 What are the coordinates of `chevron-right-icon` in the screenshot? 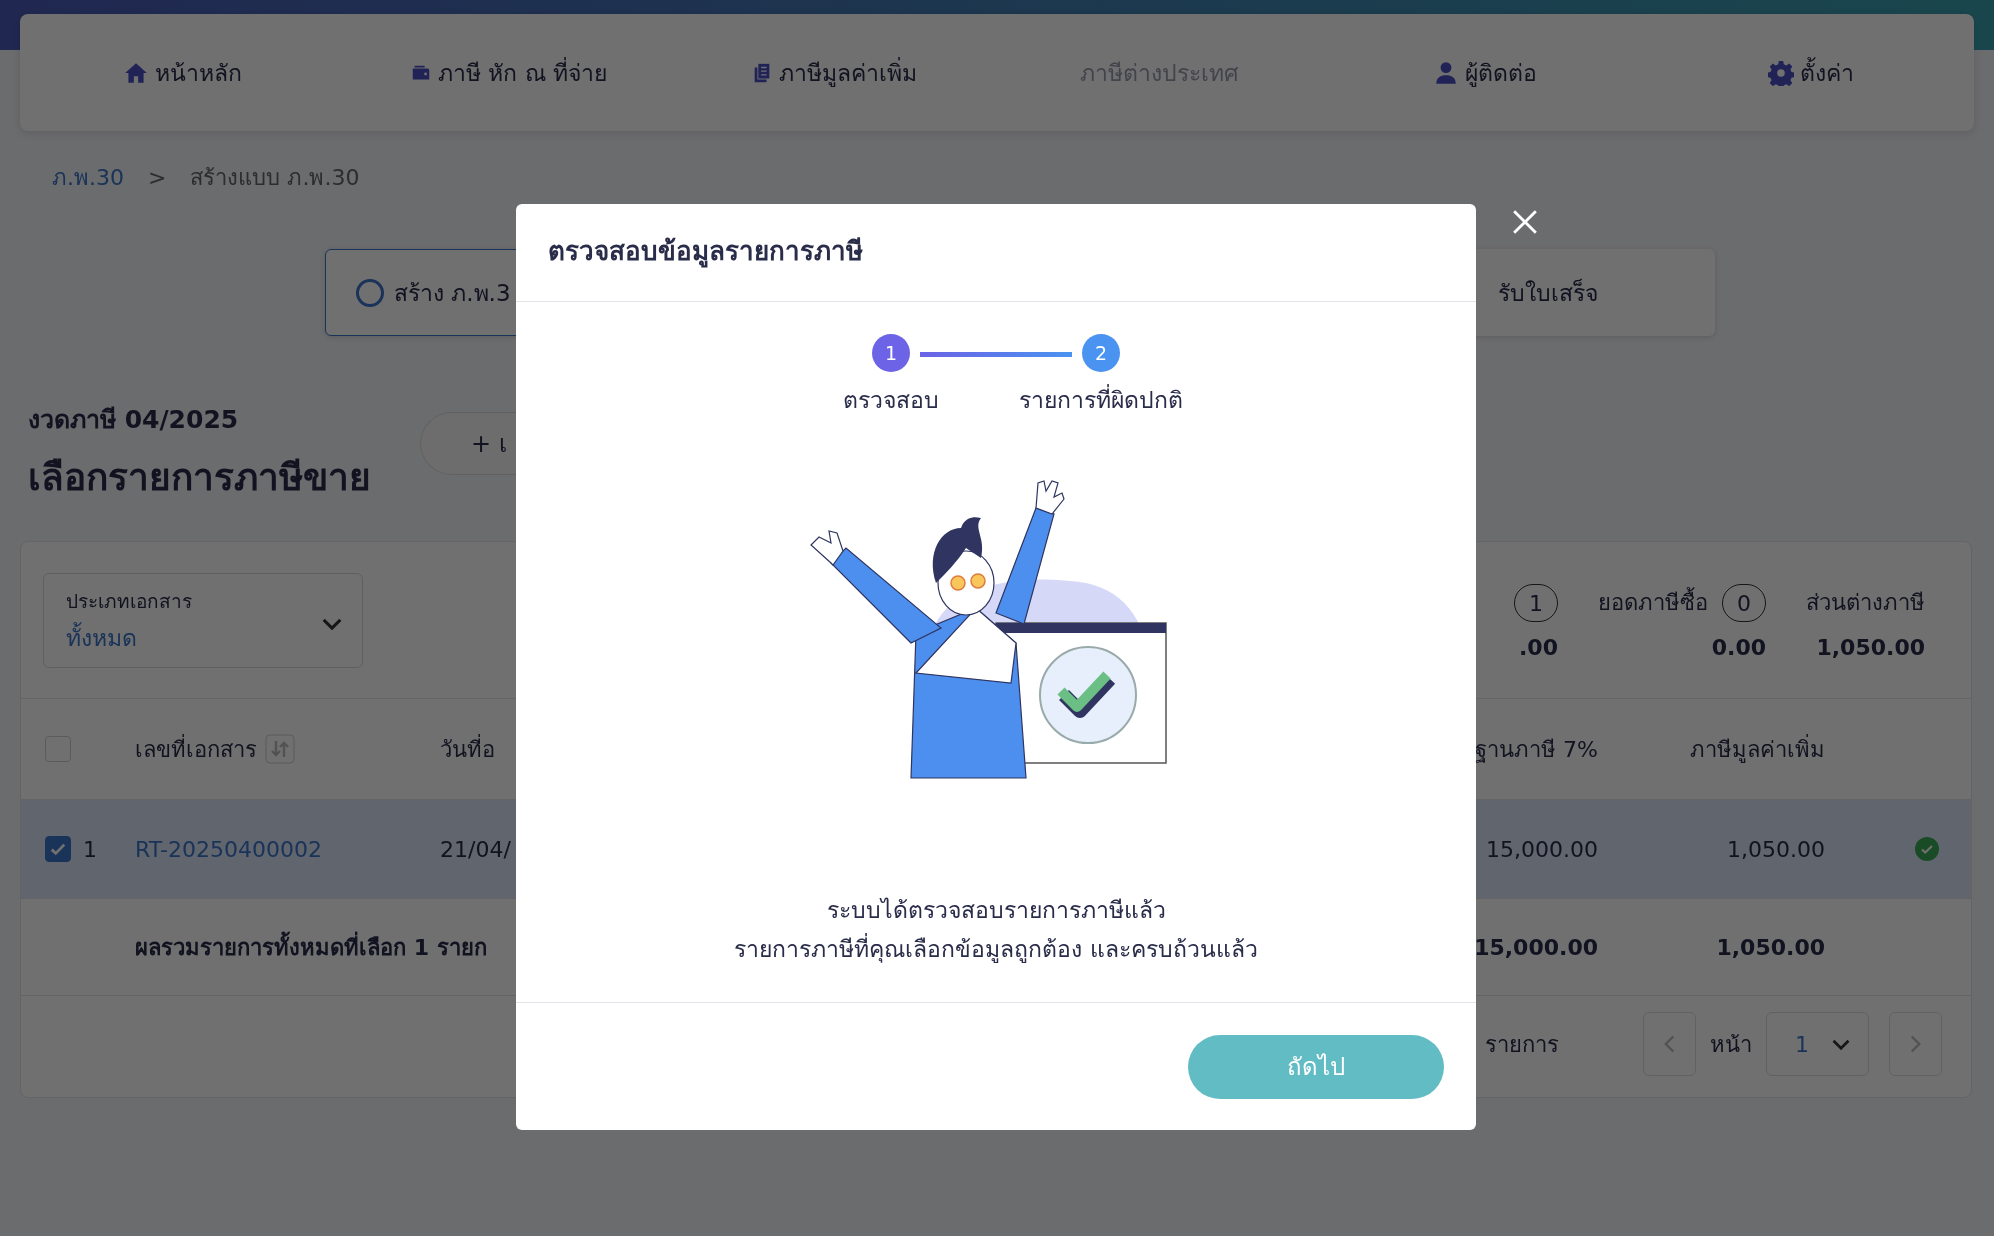 It's located at (1915, 1044).